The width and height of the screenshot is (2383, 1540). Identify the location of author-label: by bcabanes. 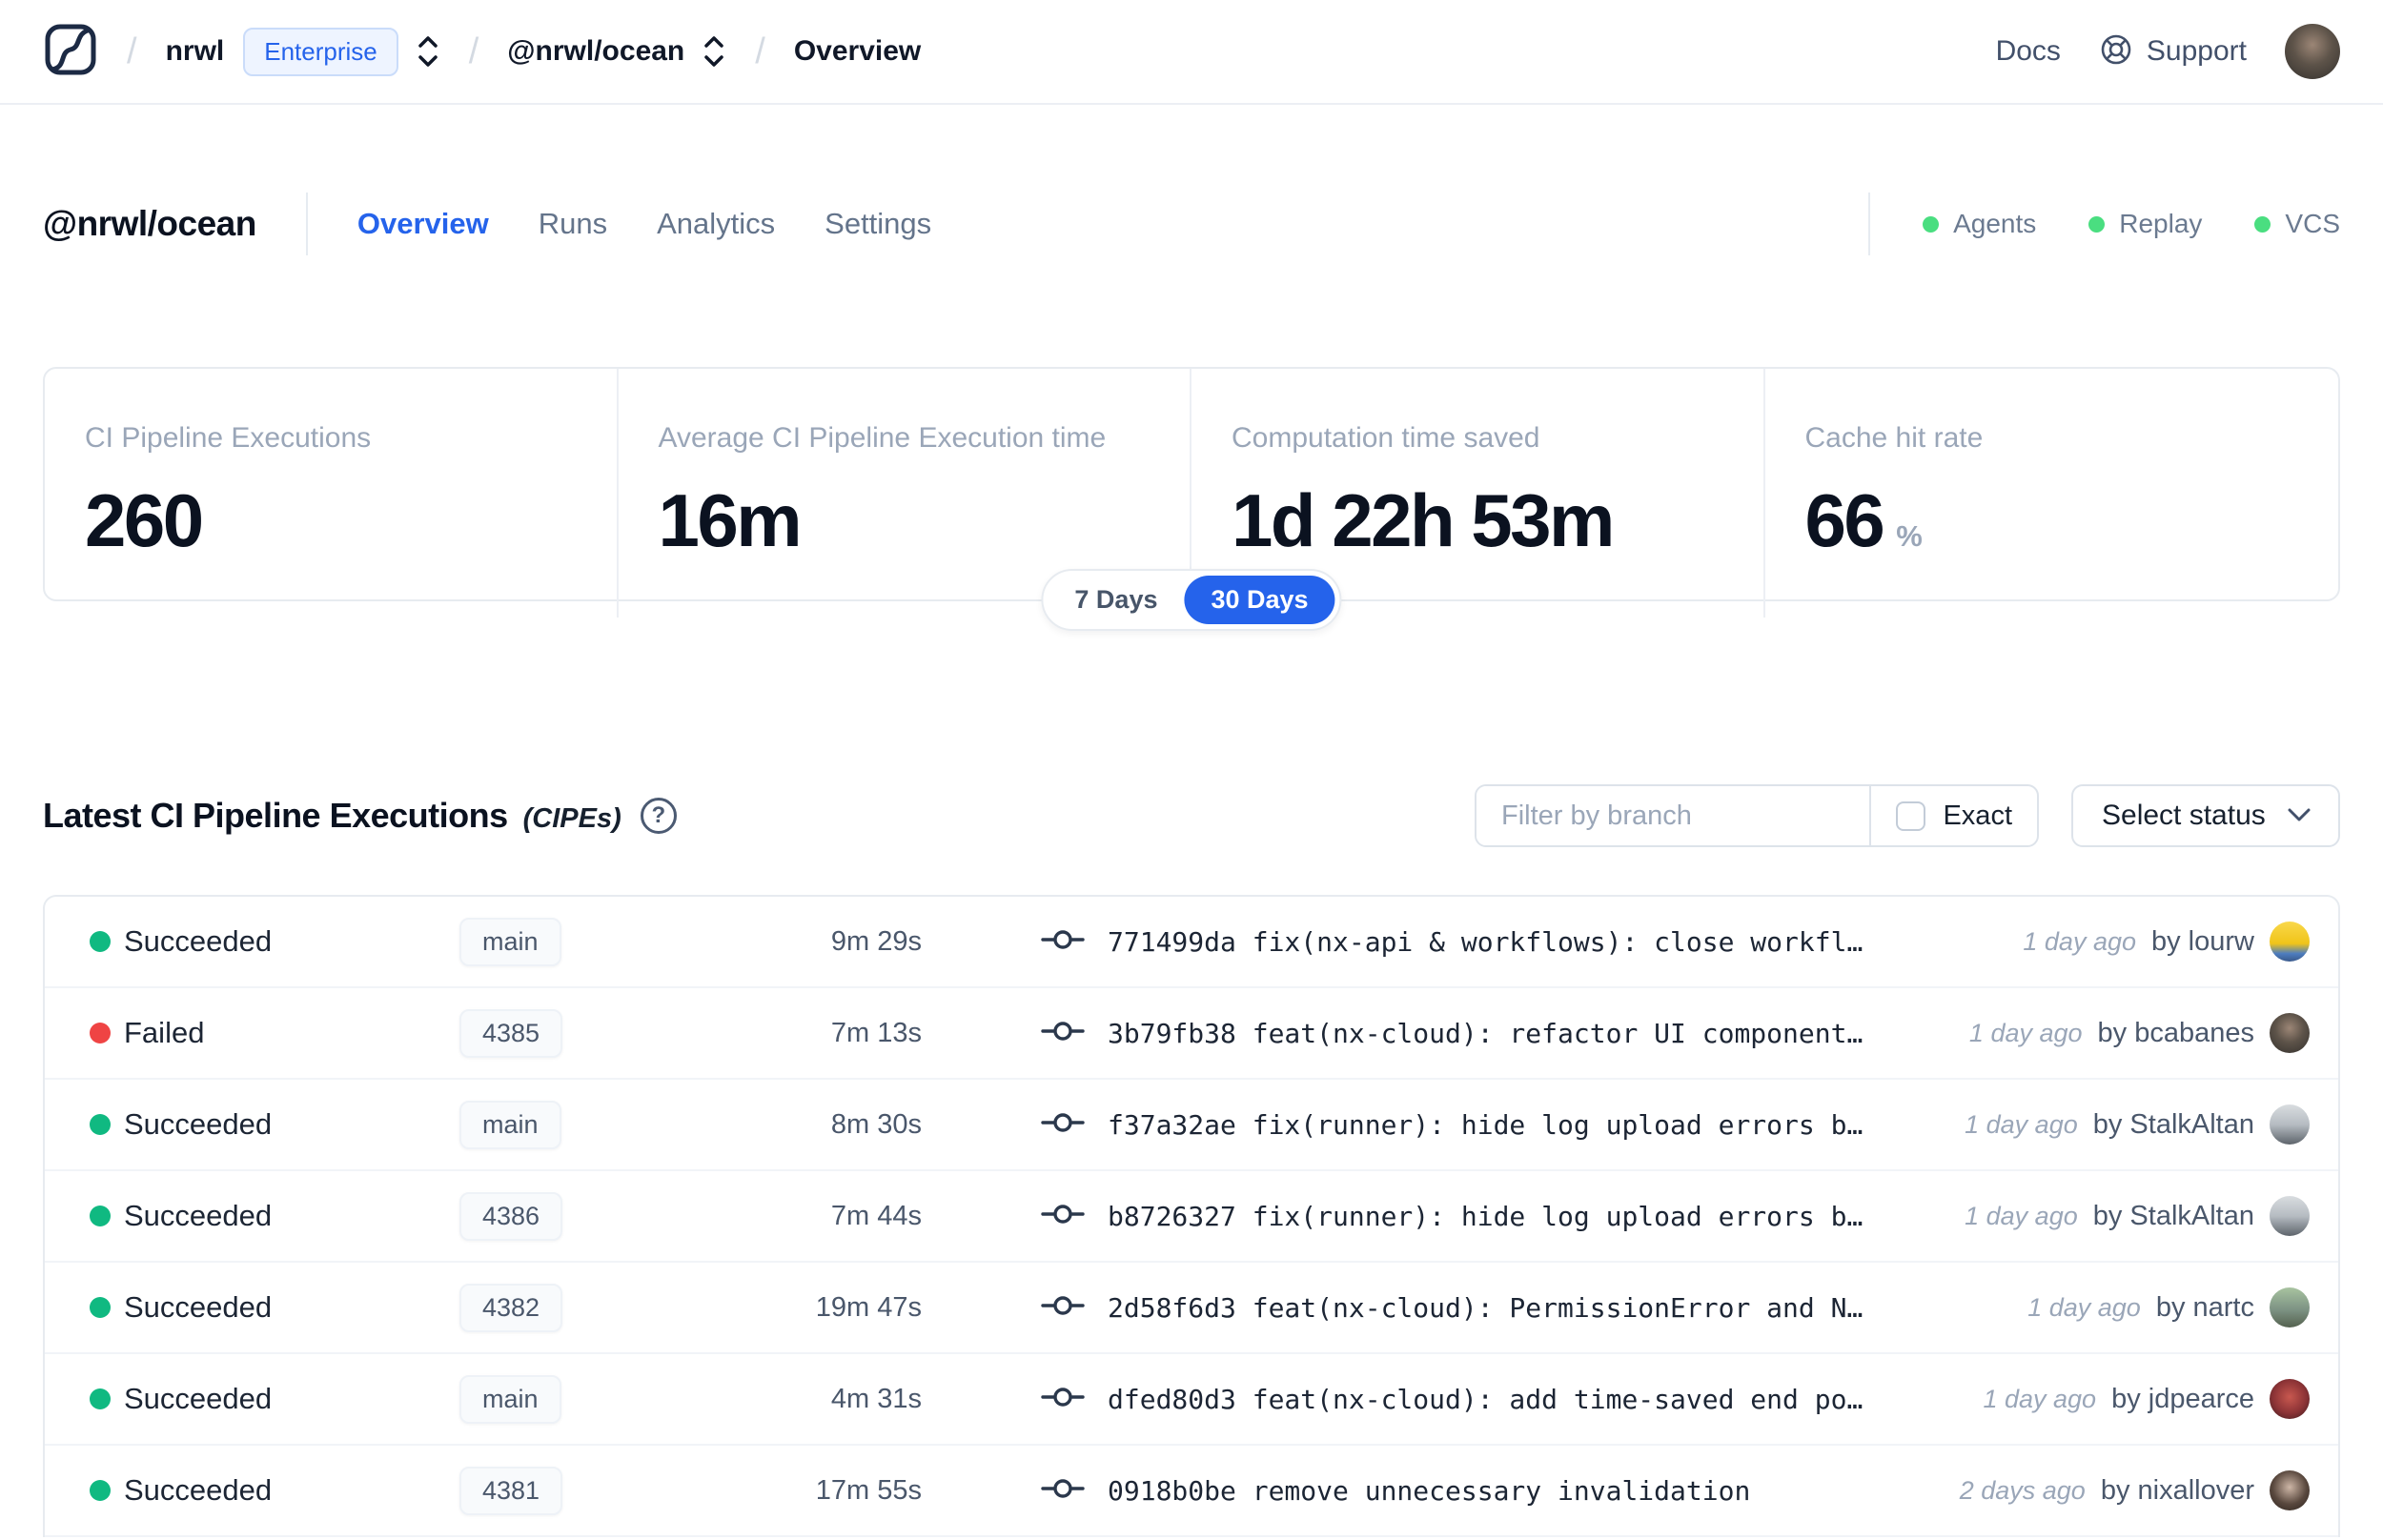
(2176, 1032).